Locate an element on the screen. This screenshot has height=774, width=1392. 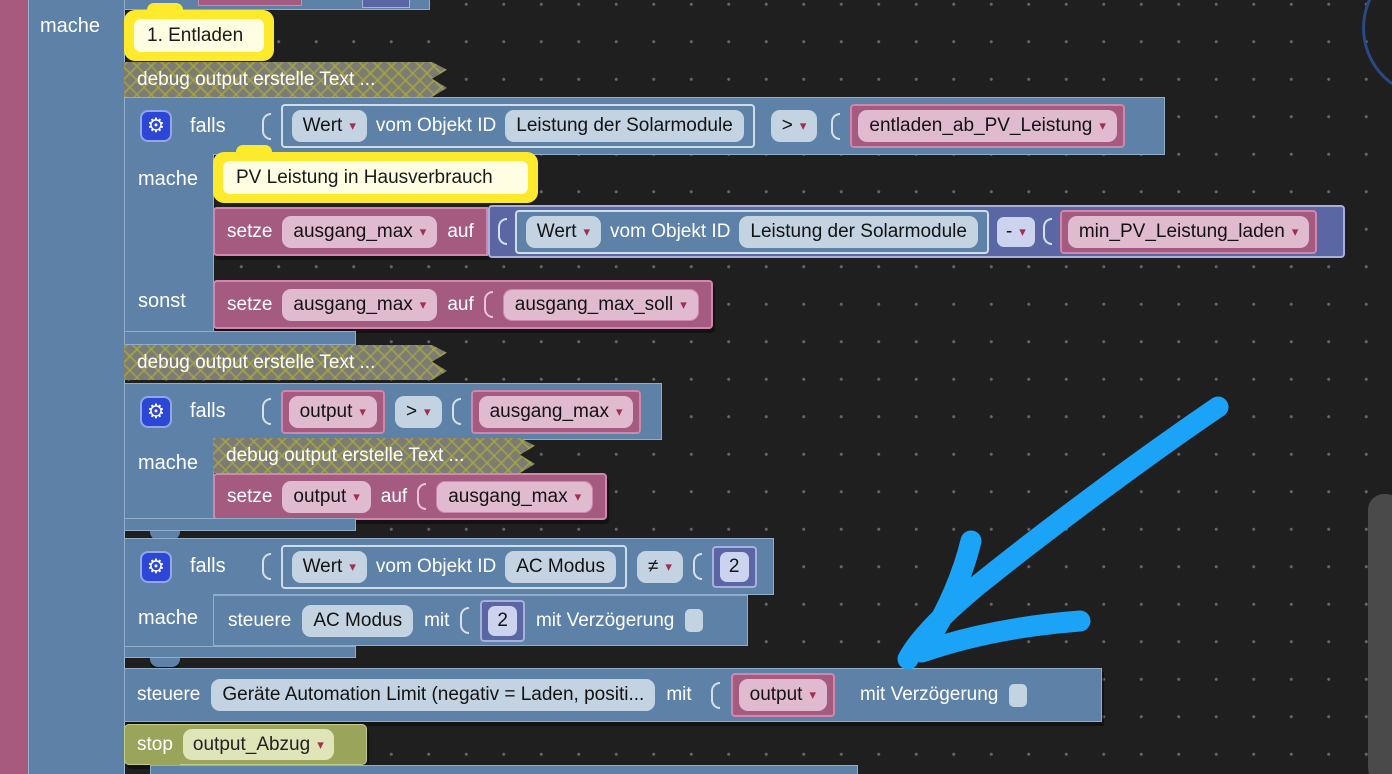
if1-do-label: mache is located at coordinates (168, 179).